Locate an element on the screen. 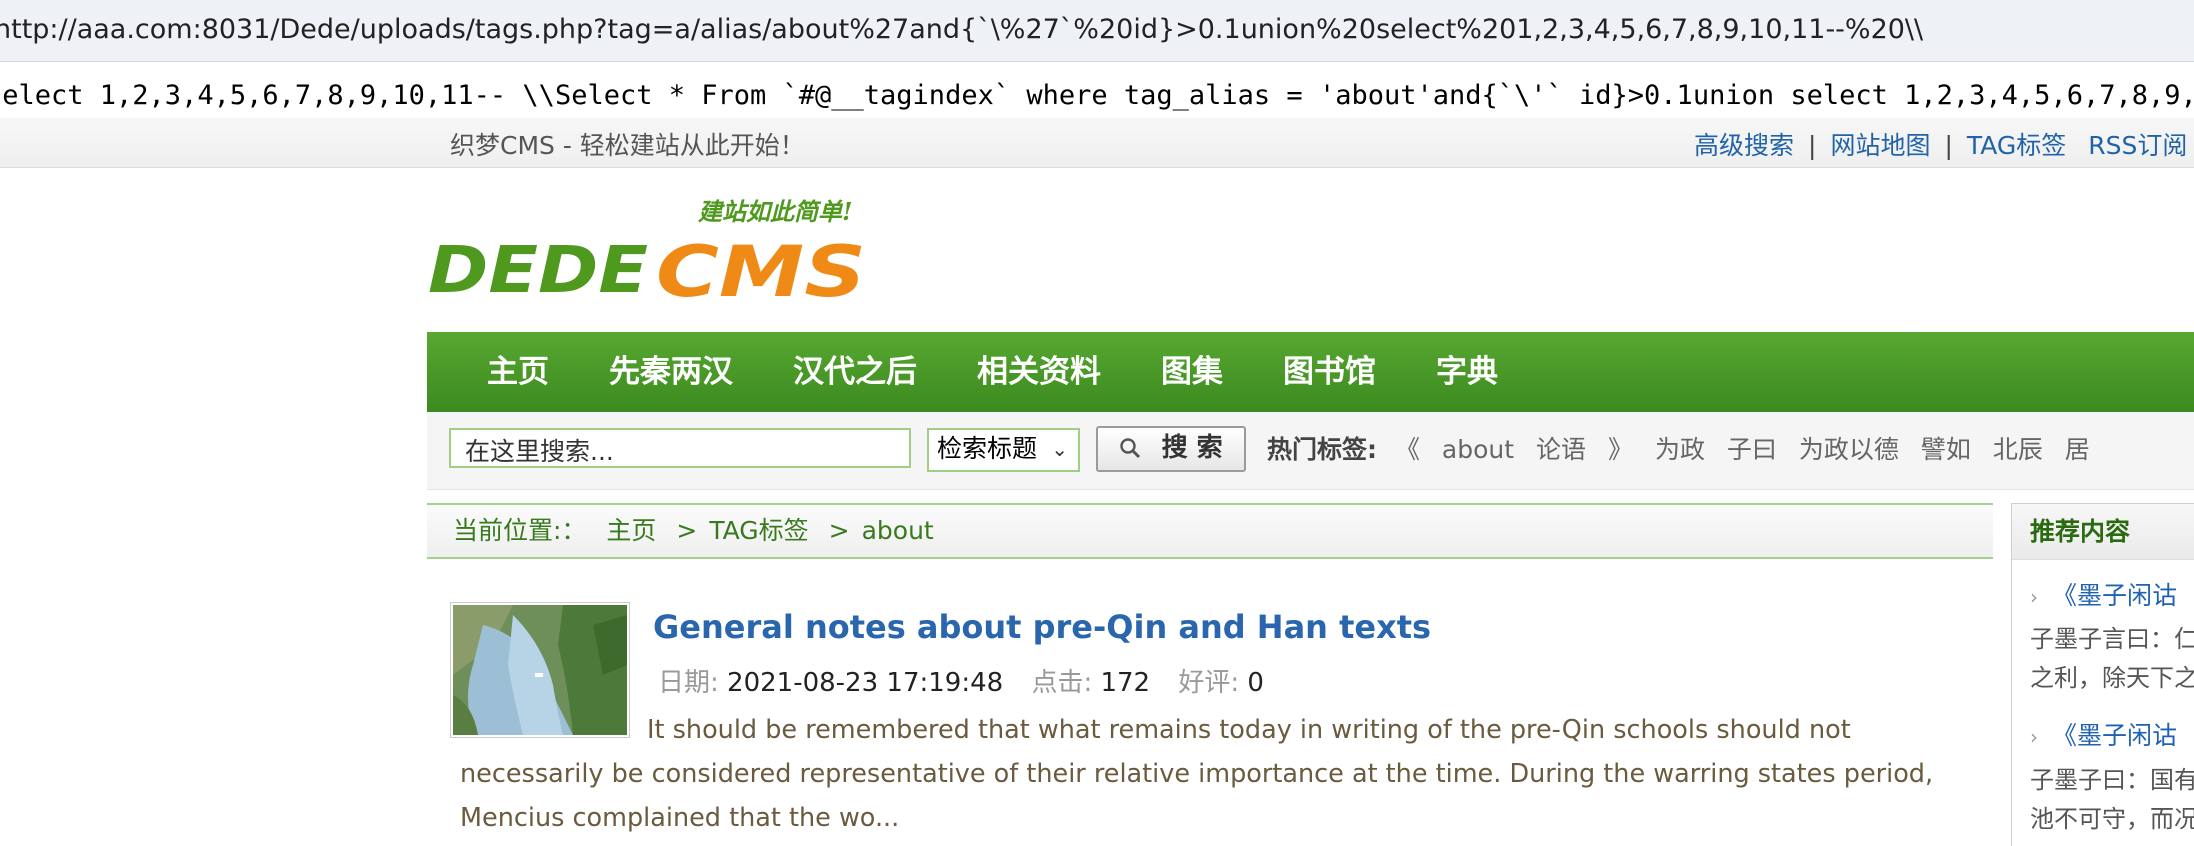  svg-text: DEDE is located at coordinates (538, 271).